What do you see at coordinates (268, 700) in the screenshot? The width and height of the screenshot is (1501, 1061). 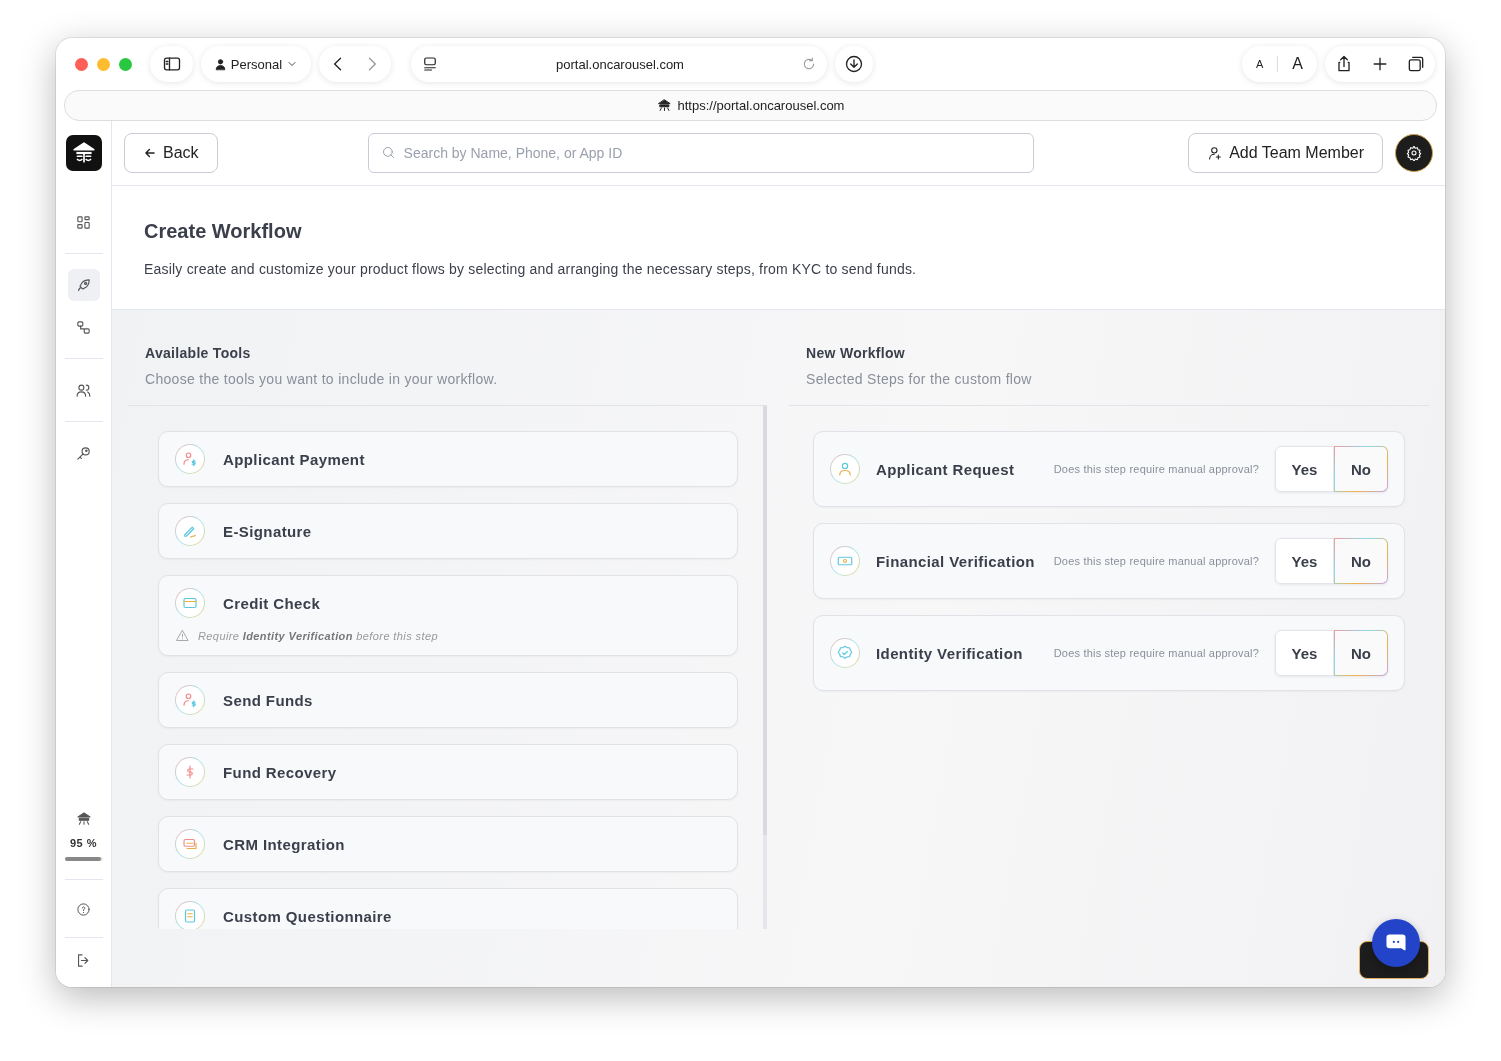 I see `tool-name: Send Funds` at bounding box center [268, 700].